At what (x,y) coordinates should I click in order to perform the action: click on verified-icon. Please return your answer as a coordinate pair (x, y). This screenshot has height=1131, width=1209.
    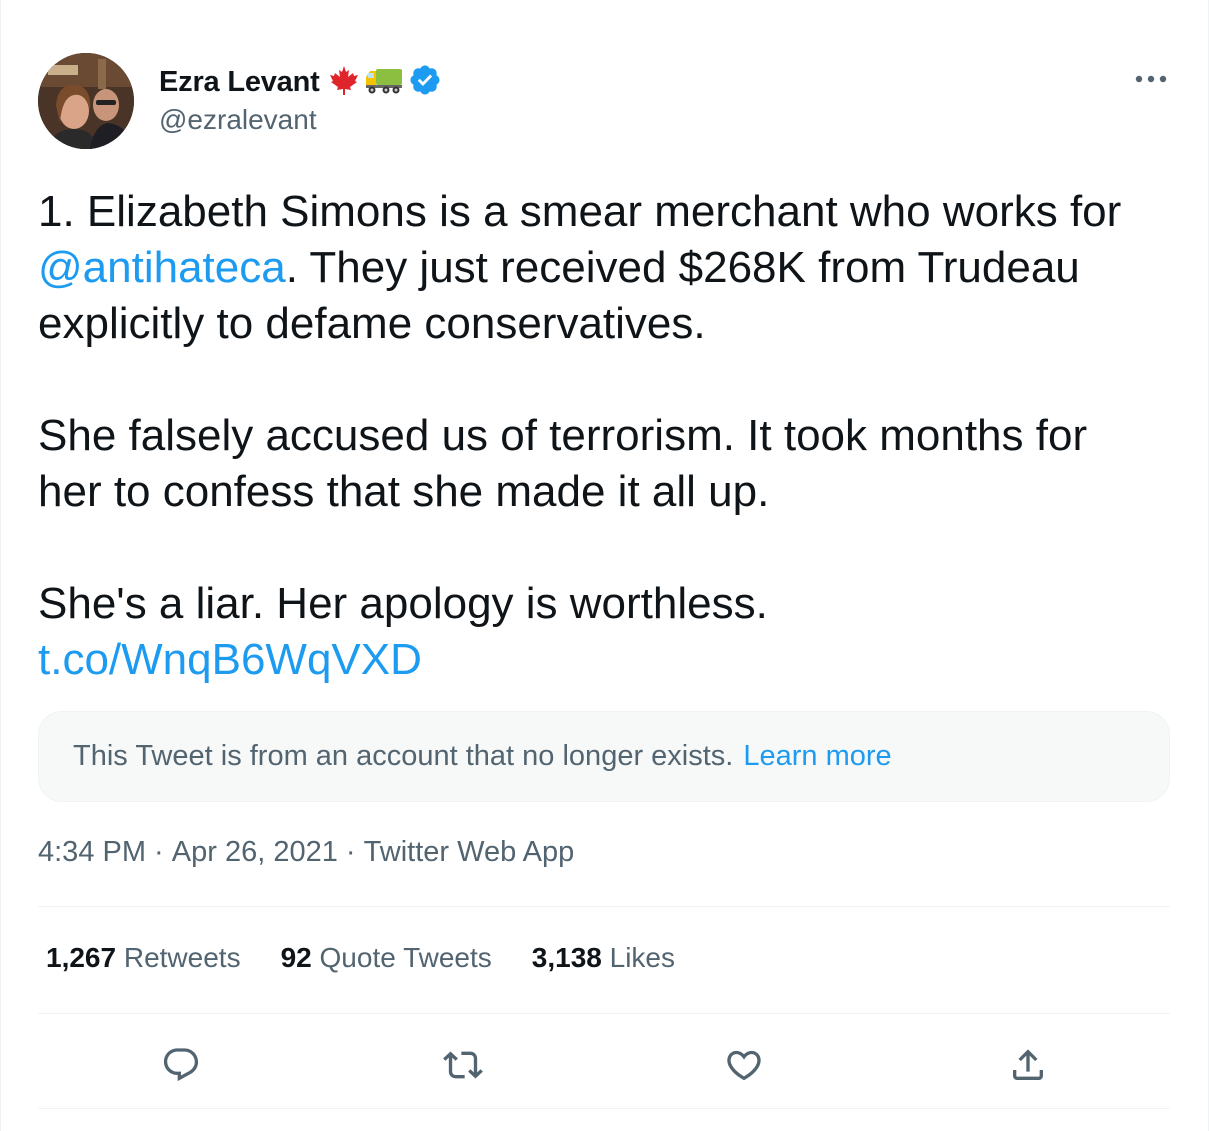
    Looking at the image, I should click on (425, 82).